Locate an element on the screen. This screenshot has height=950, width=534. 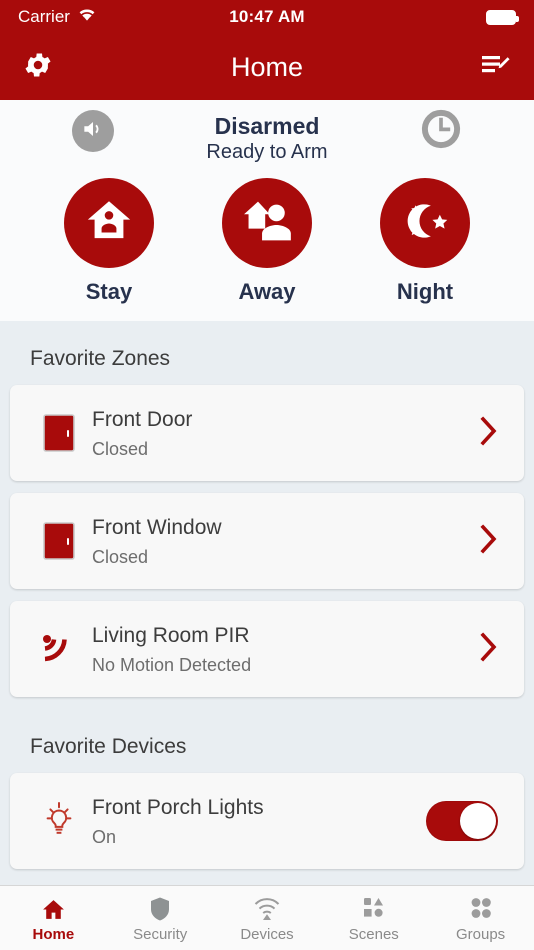
tab-home: Home is located at coordinates (53, 918).